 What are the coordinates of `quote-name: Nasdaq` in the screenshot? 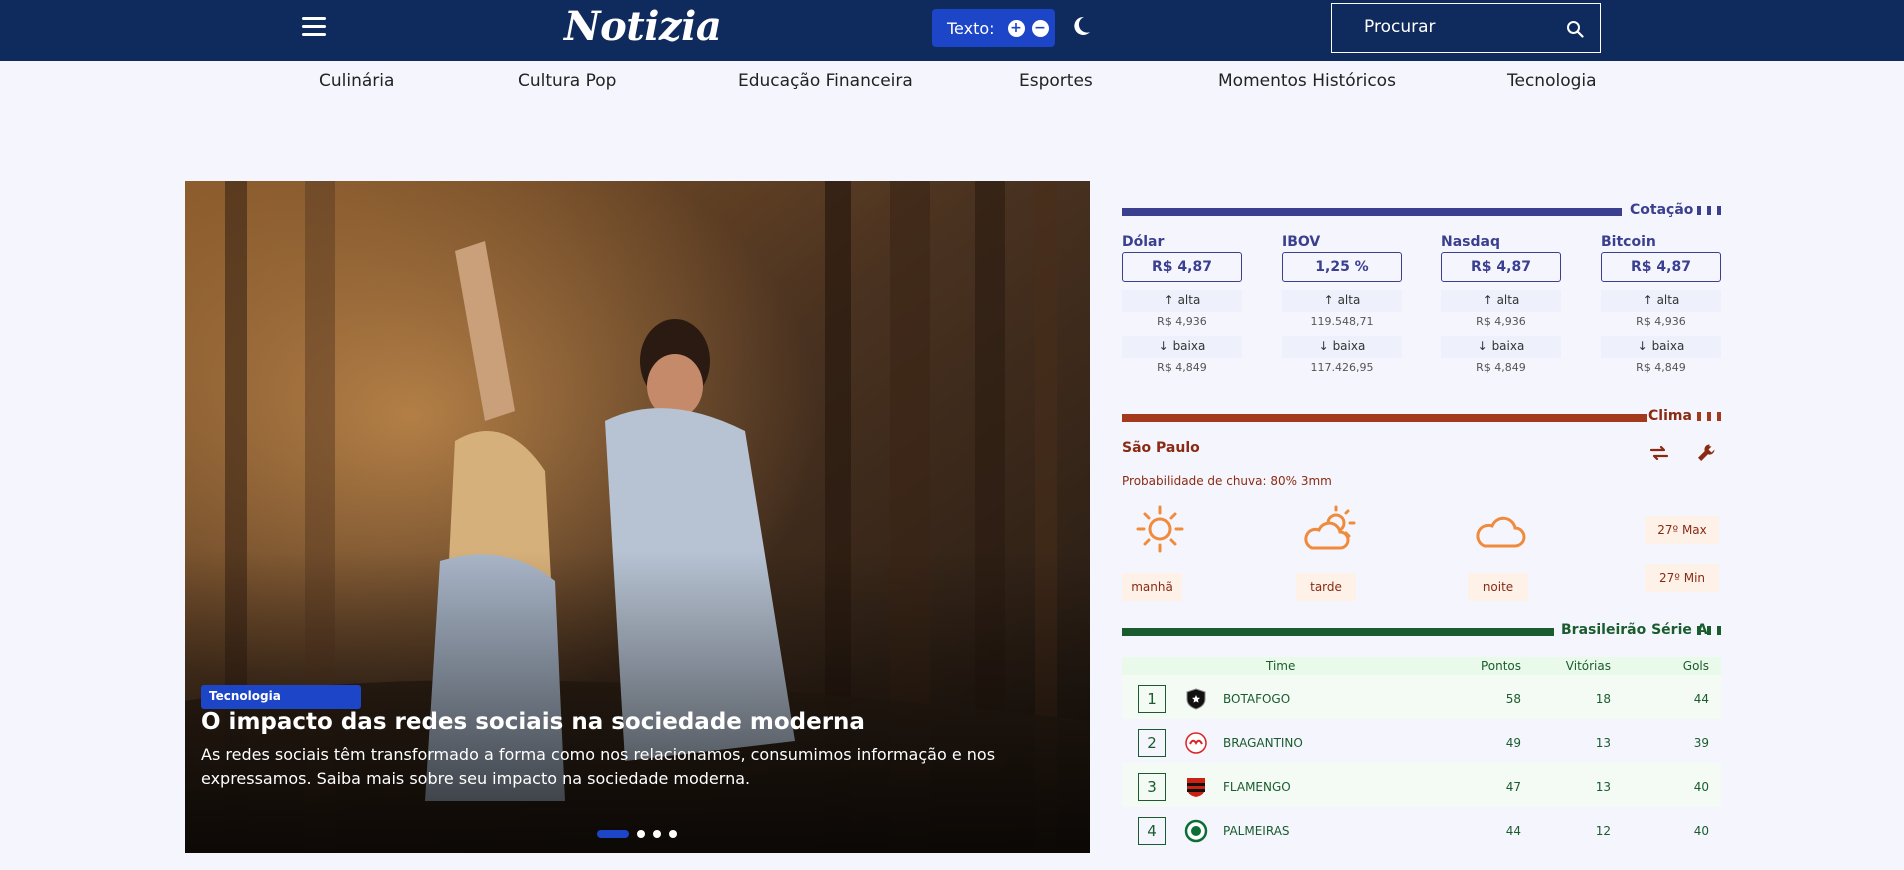 It's located at (1470, 242).